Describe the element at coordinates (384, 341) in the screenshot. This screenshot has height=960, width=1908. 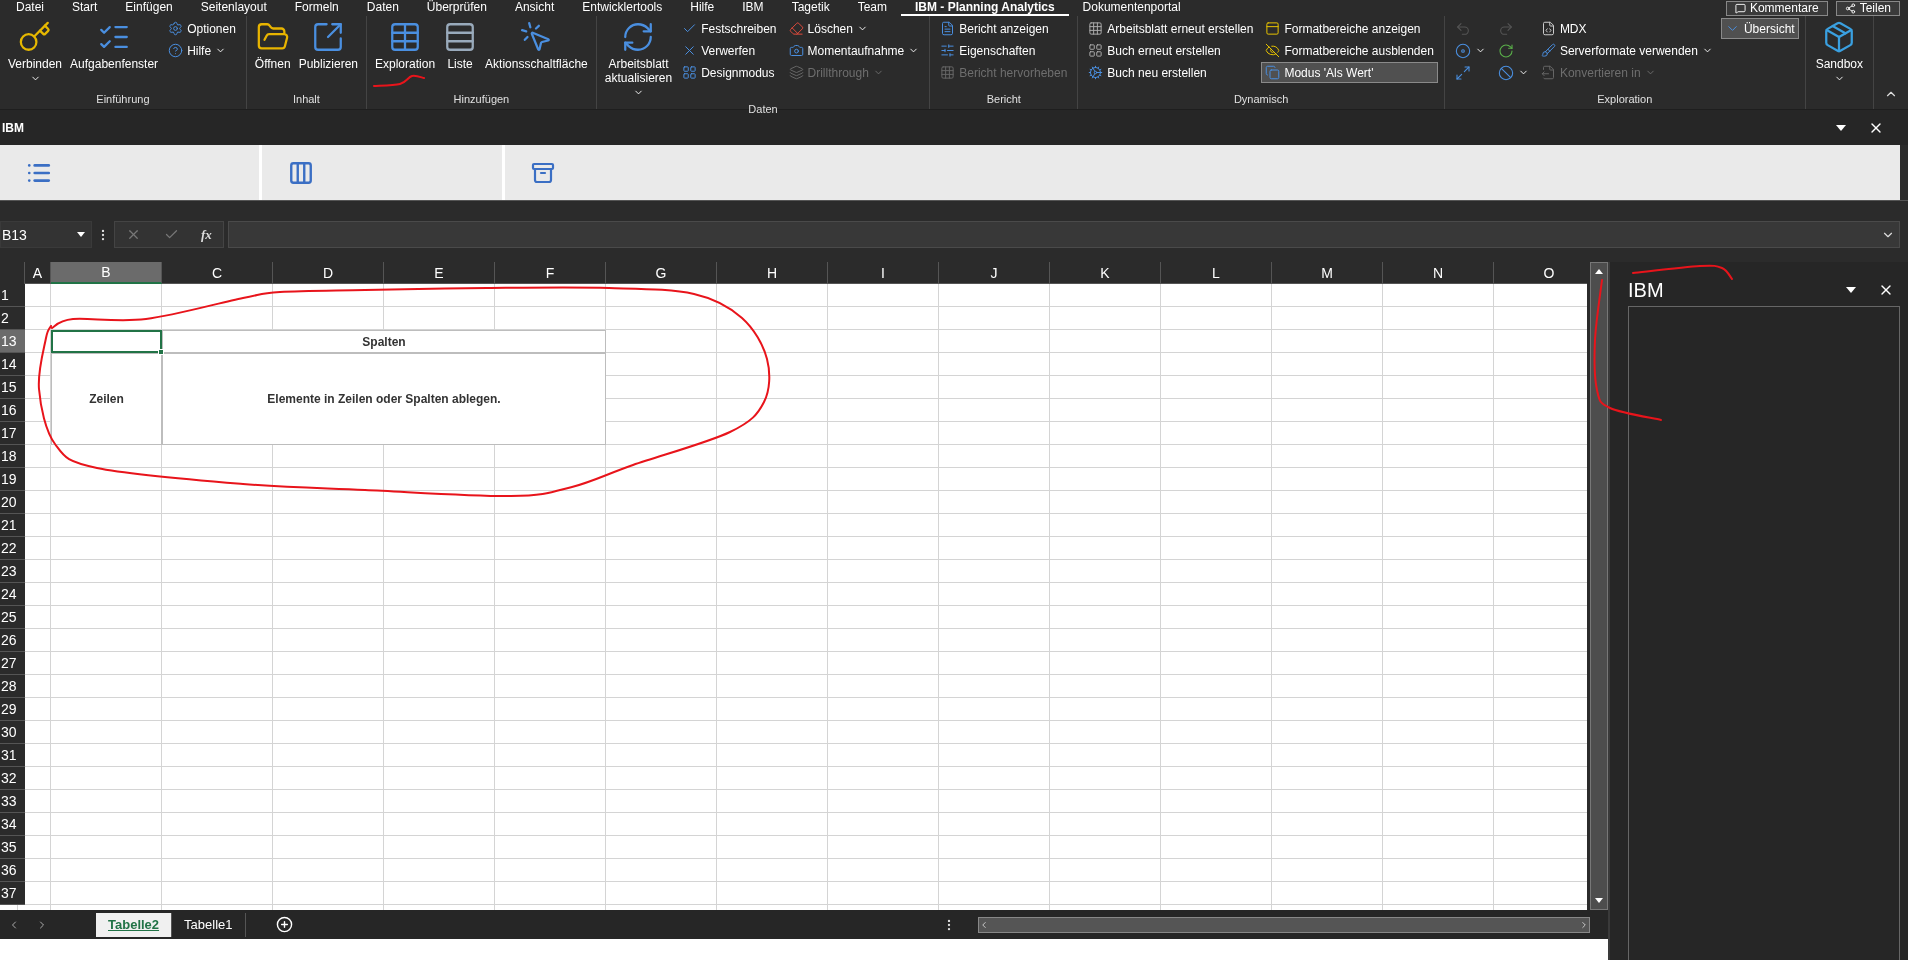
I see `pivot-columns-area: Spalten` at that location.